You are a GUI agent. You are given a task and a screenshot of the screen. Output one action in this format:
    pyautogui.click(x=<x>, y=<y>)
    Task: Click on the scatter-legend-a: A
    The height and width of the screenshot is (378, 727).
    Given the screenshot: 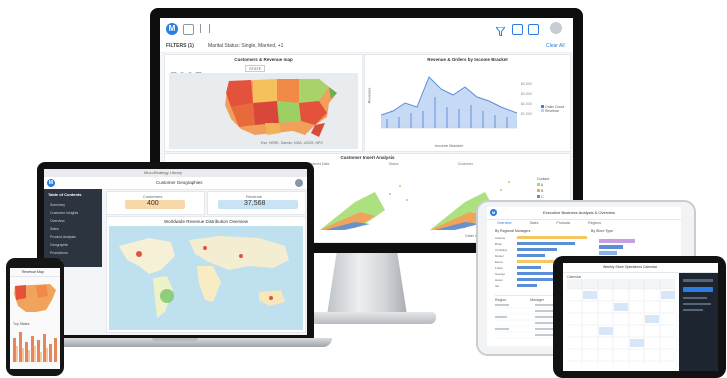 What is the action you would take?
    pyautogui.click(x=542, y=185)
    